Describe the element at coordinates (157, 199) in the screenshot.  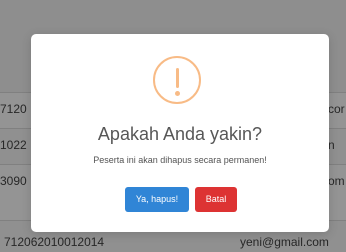
I see `confirm-delete-button: Ya, hapus!` at that location.